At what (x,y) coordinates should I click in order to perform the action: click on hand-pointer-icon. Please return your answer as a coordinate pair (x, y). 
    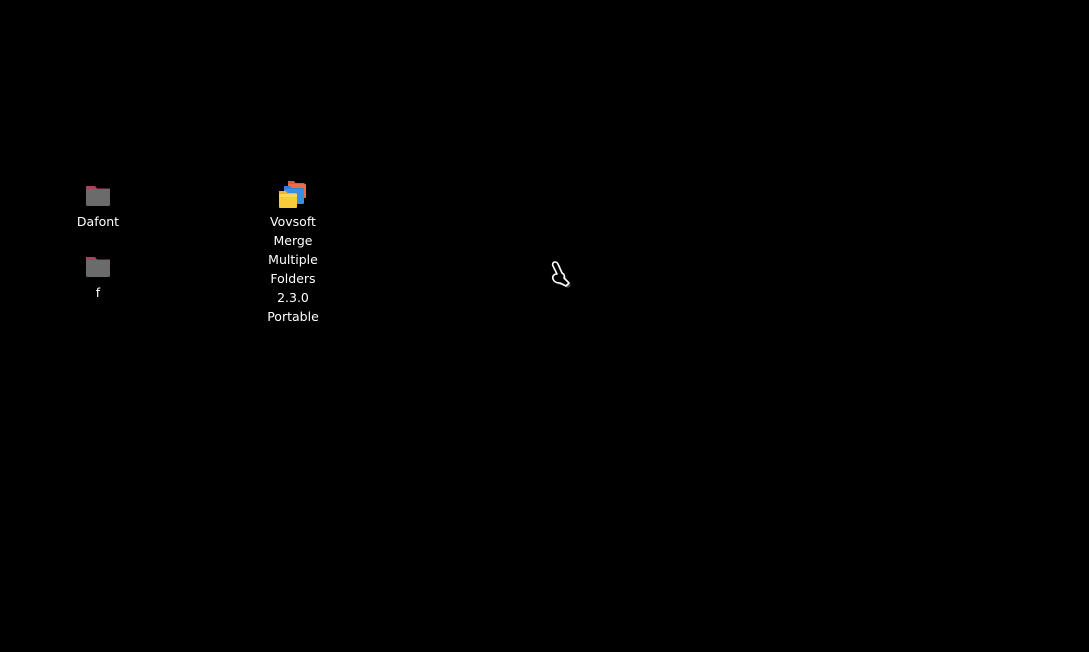
    Looking at the image, I should click on (561, 274).